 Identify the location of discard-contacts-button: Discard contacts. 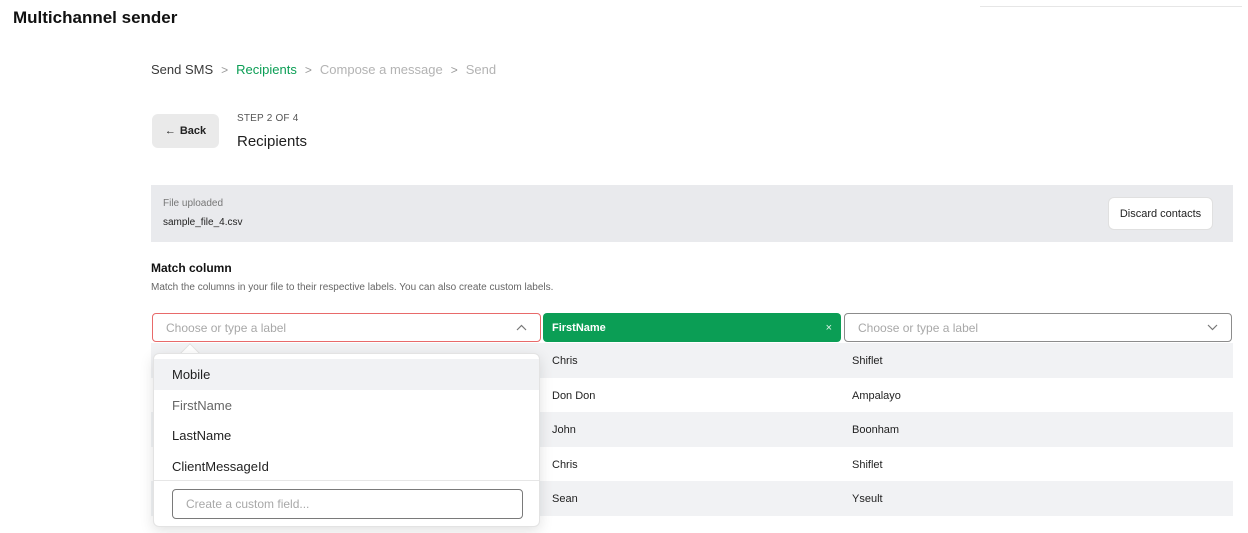
(1160, 213).